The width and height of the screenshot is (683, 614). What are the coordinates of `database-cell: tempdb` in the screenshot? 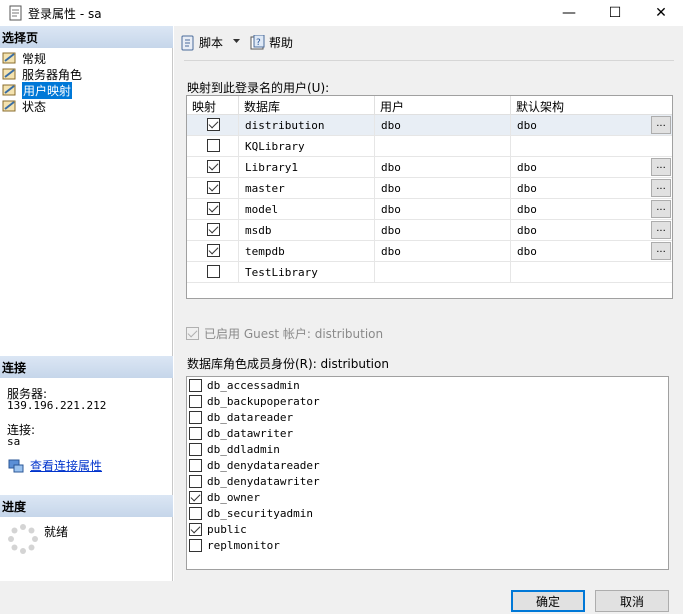 It's located at (307, 251).